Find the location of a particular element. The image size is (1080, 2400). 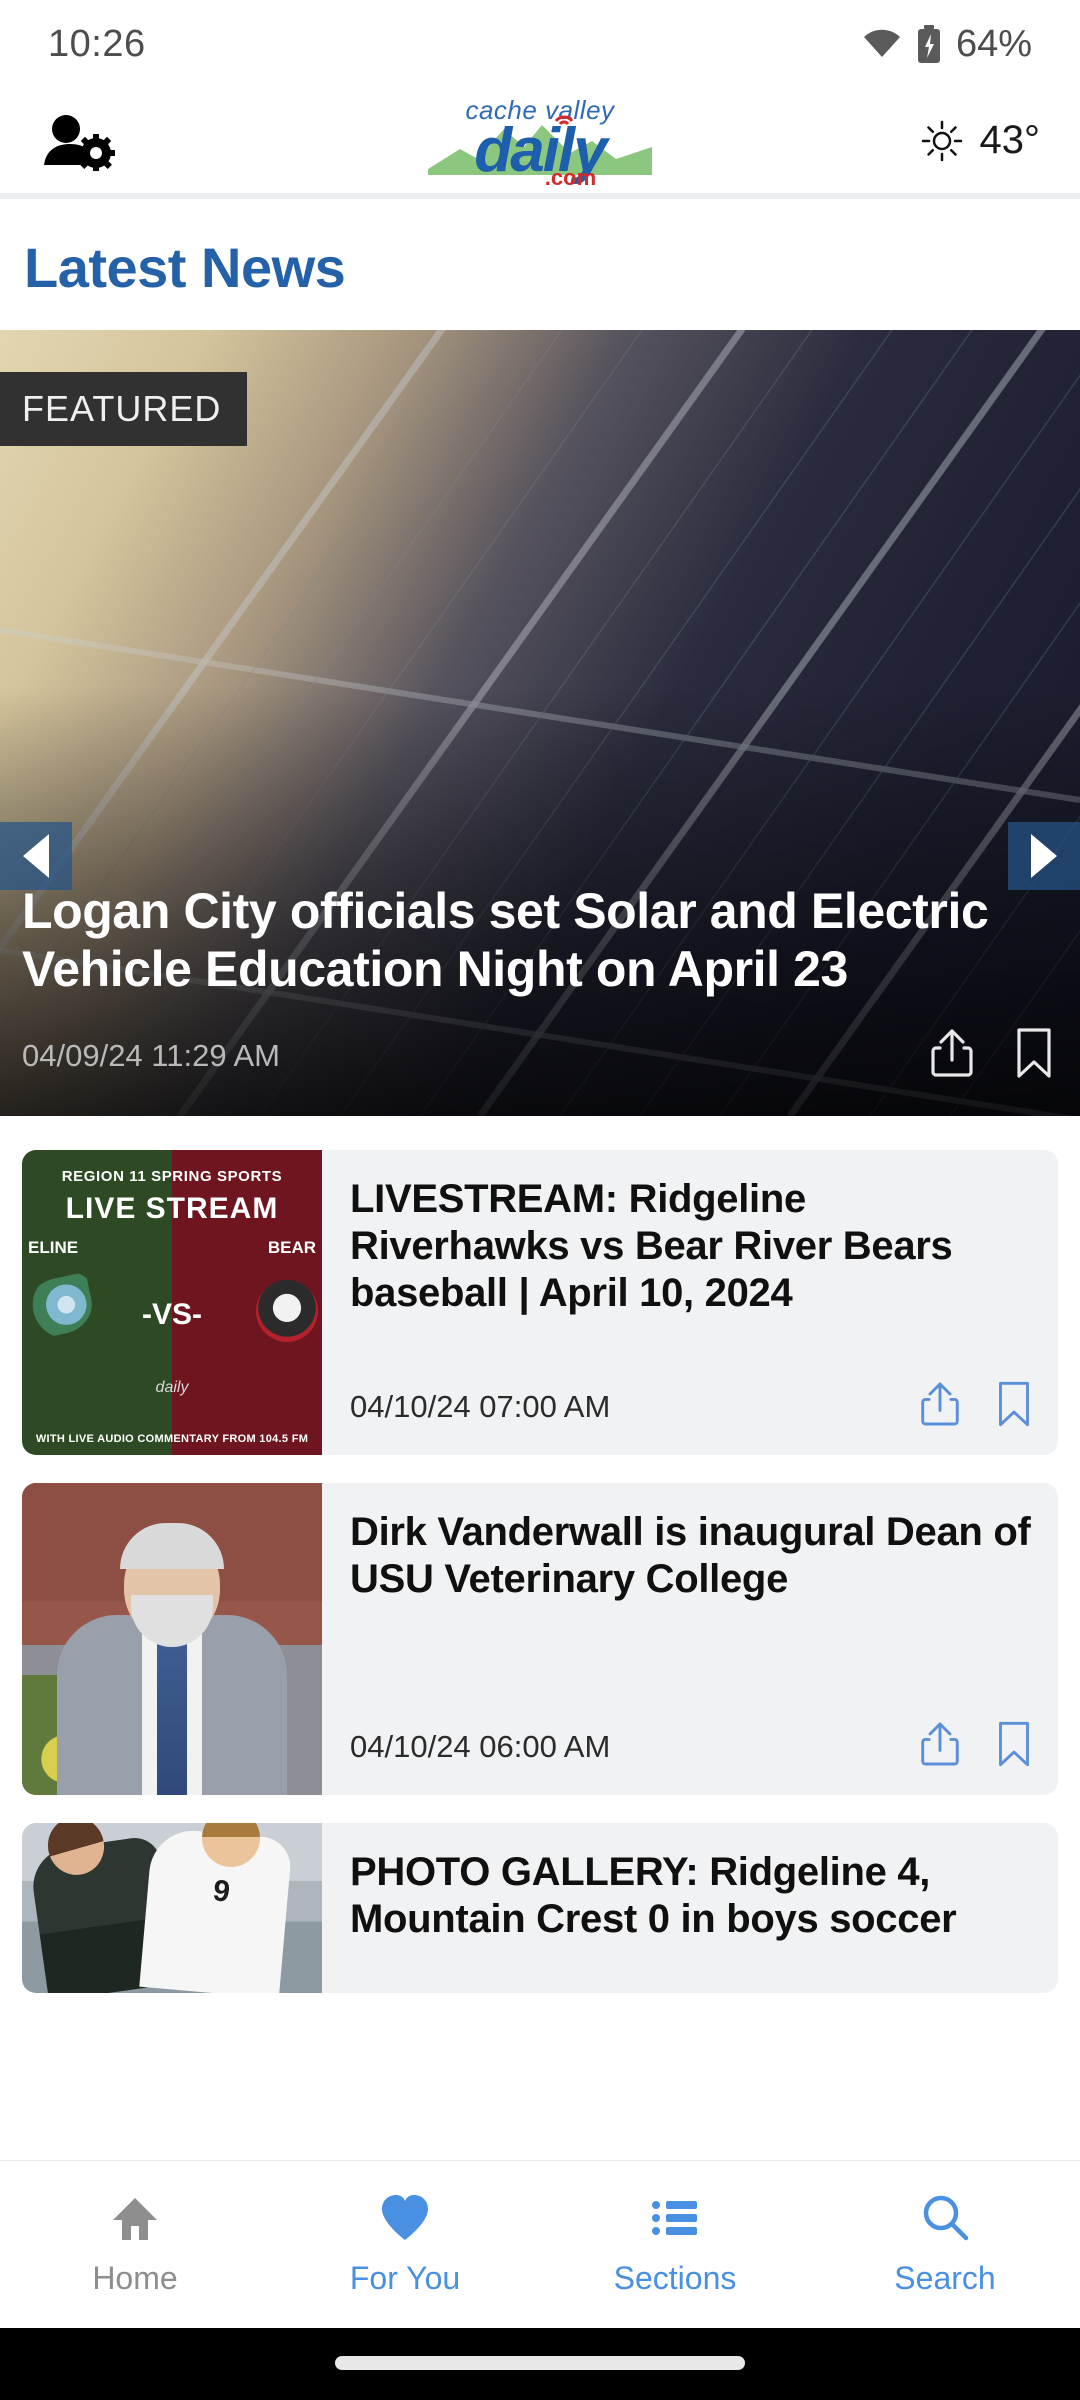

app-header: cache valley daily .com 43° is located at coordinates (540, 140).